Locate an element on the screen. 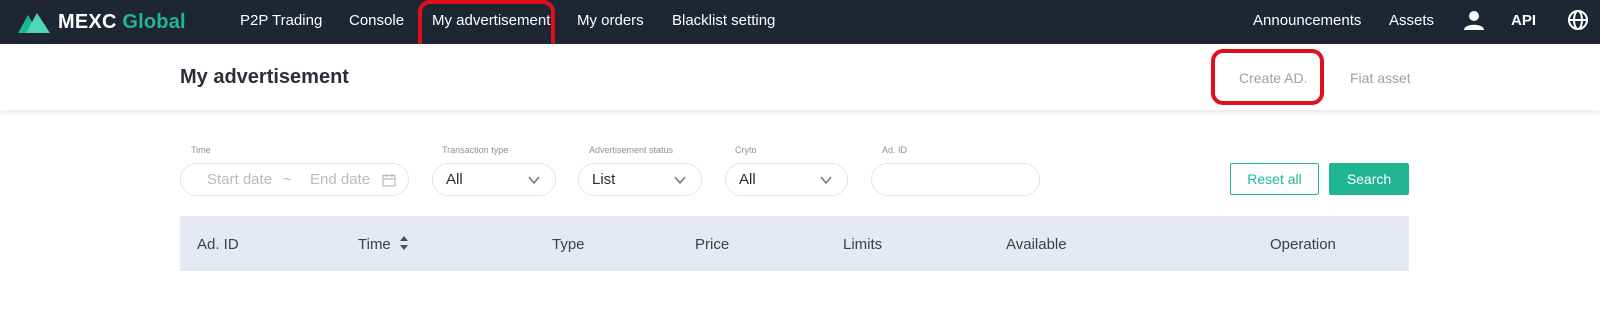 The height and width of the screenshot is (317, 1600). user-icon is located at coordinates (1474, 20).